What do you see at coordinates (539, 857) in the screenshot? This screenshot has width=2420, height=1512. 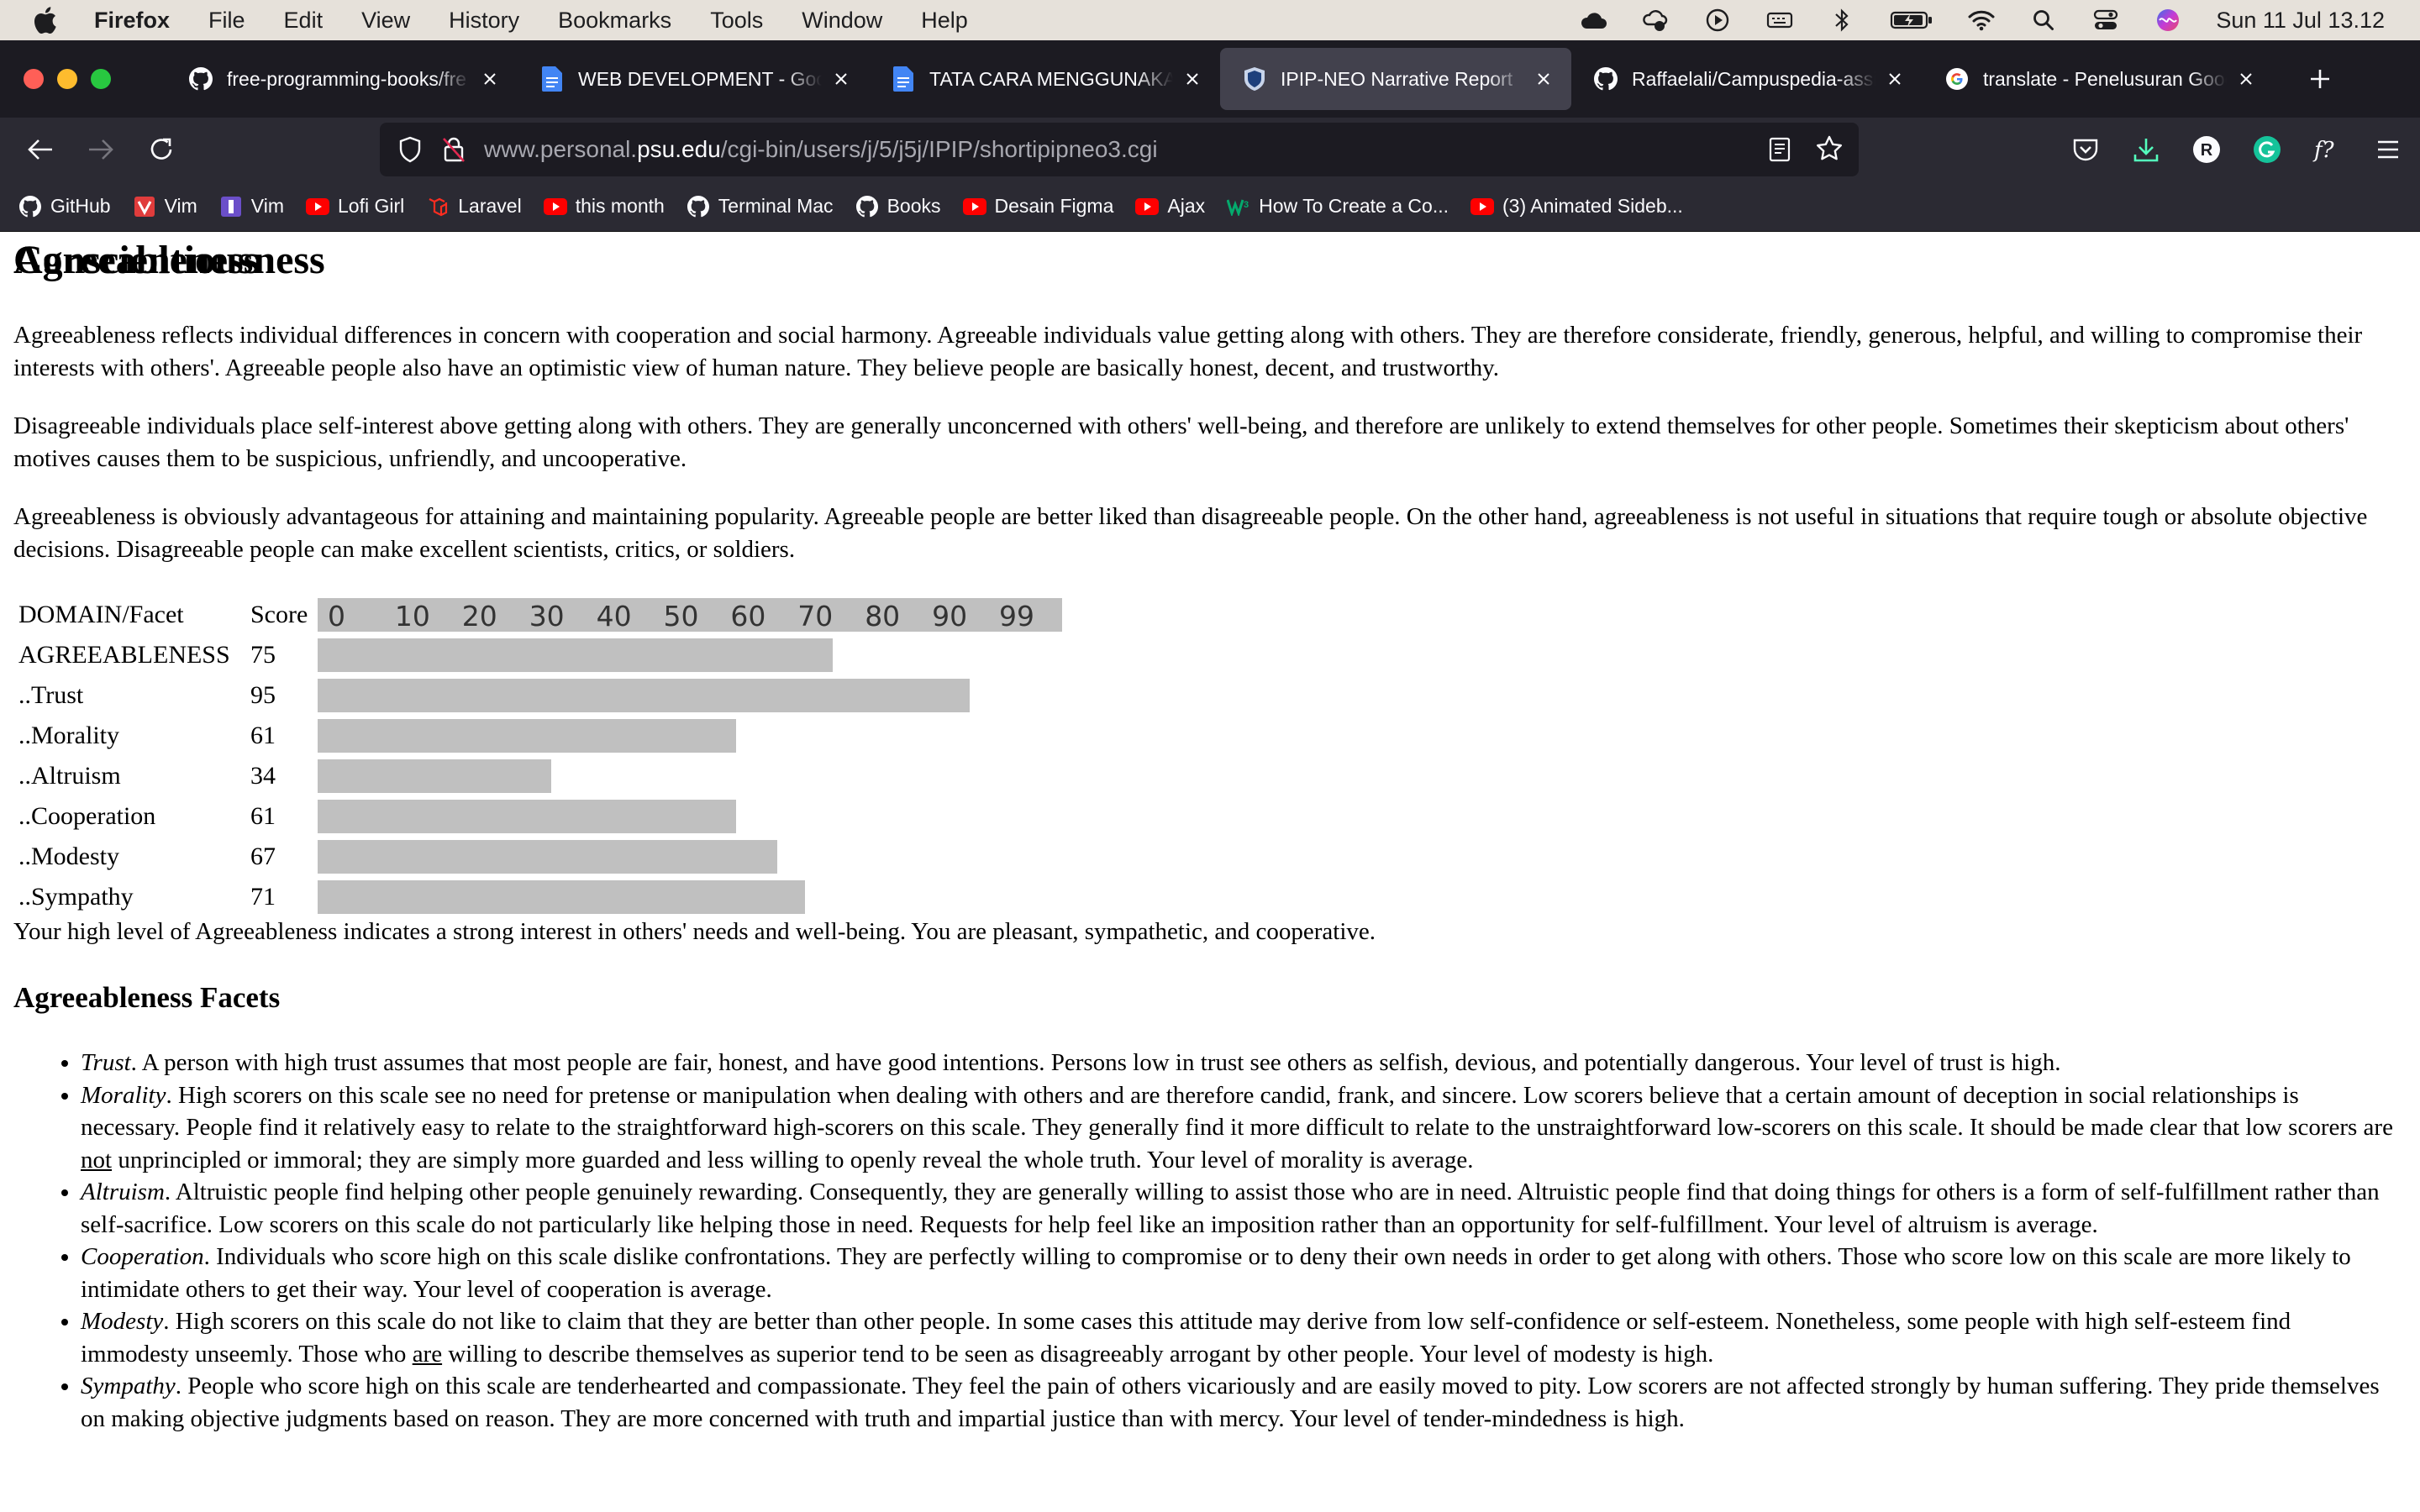 I see `score-row: ..Modesty 67` at bounding box center [539, 857].